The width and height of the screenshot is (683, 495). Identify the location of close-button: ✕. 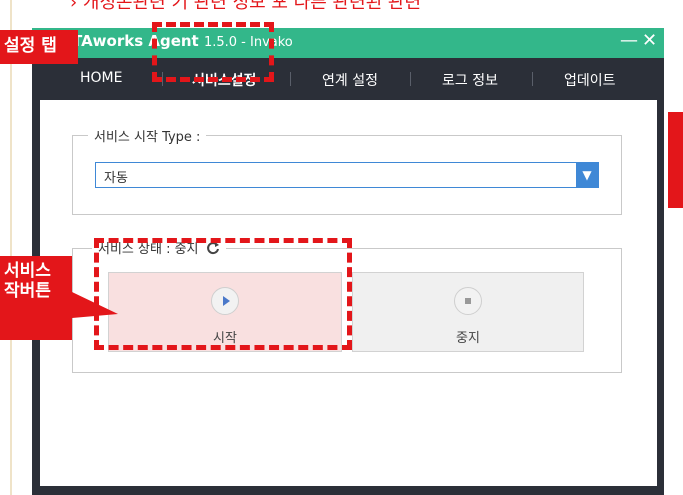
(649, 40).